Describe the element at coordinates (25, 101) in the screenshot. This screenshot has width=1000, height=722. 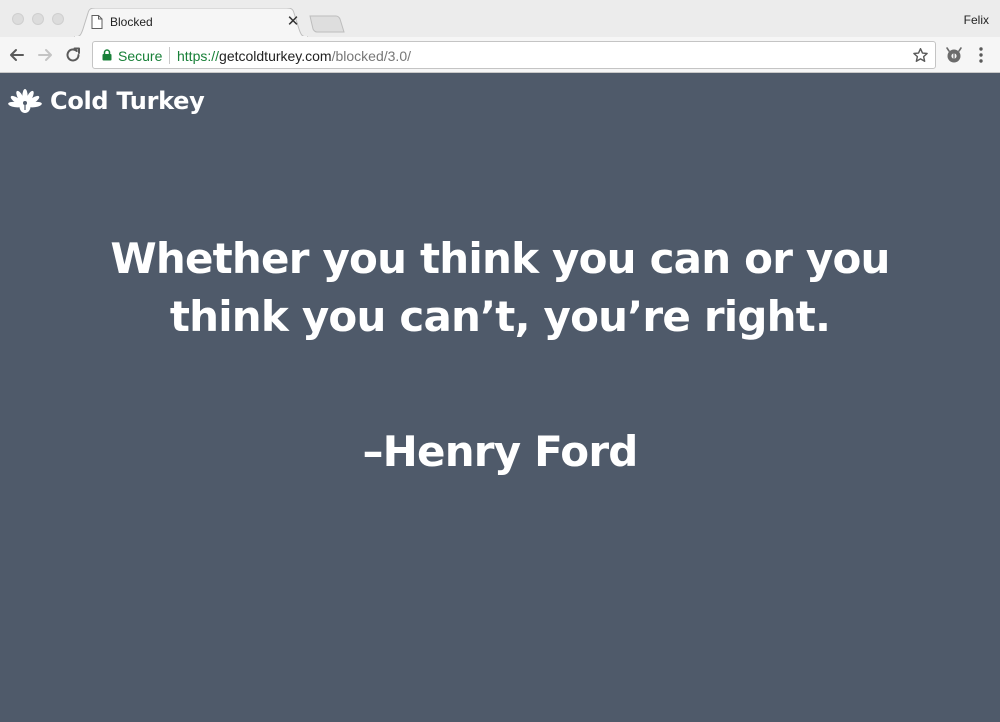
I see `turkey-logo-icon` at that location.